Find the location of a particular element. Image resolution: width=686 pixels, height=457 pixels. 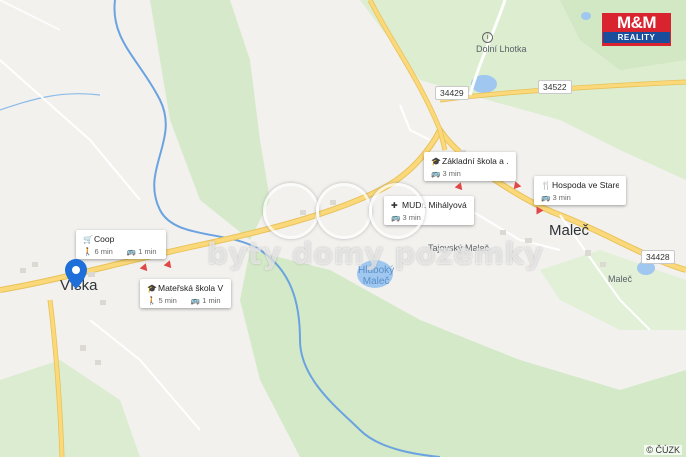

cart-icon: 🛒 is located at coordinates (88, 239).